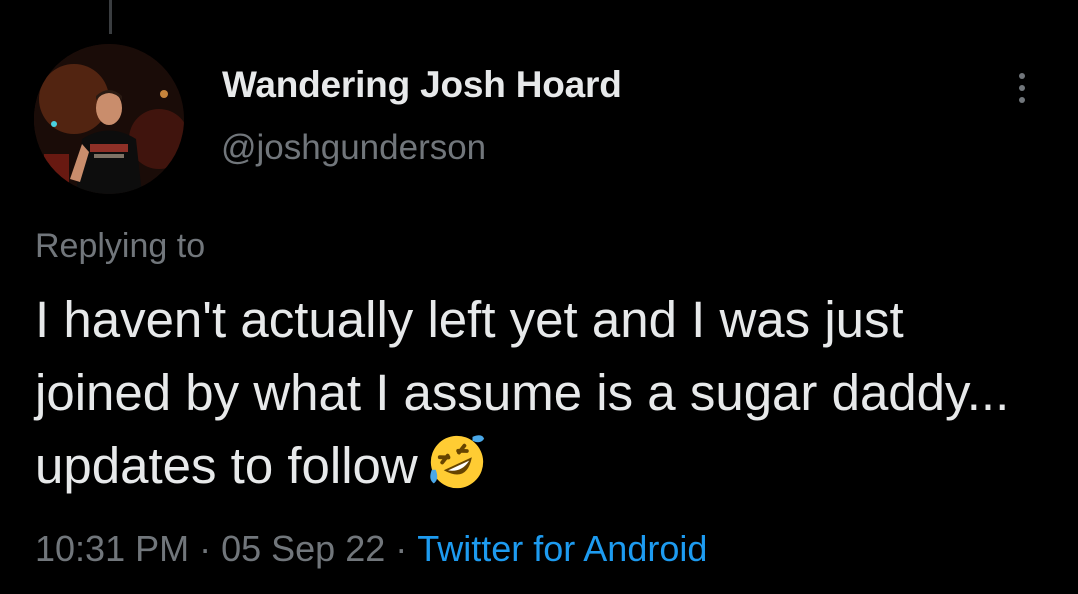 The image size is (1078, 594). What do you see at coordinates (422, 85) in the screenshot?
I see `author-display-name: Wandering Josh Hoard` at bounding box center [422, 85].